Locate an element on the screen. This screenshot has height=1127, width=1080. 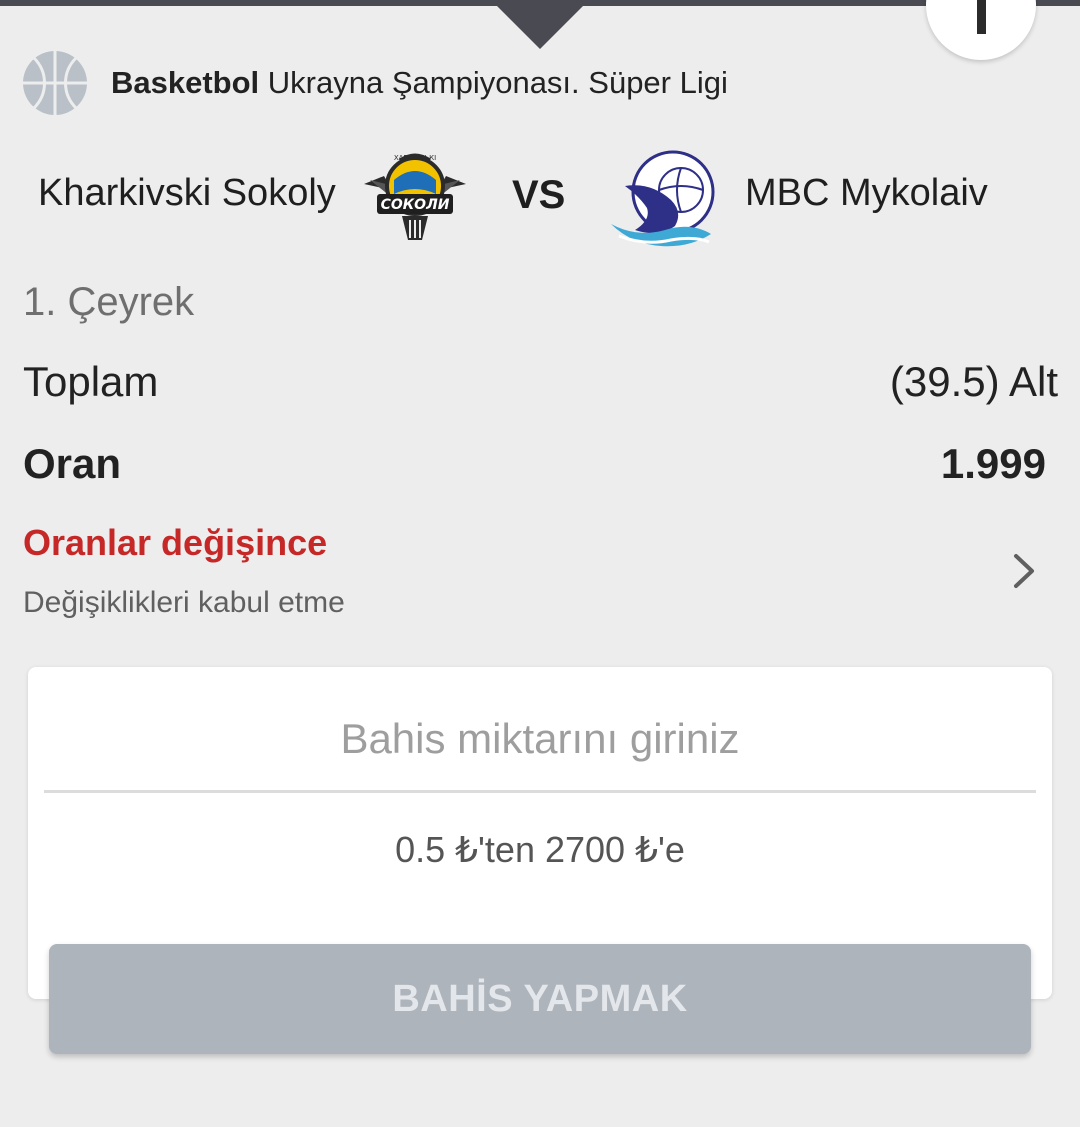
stake-input is located at coordinates (540, 740).